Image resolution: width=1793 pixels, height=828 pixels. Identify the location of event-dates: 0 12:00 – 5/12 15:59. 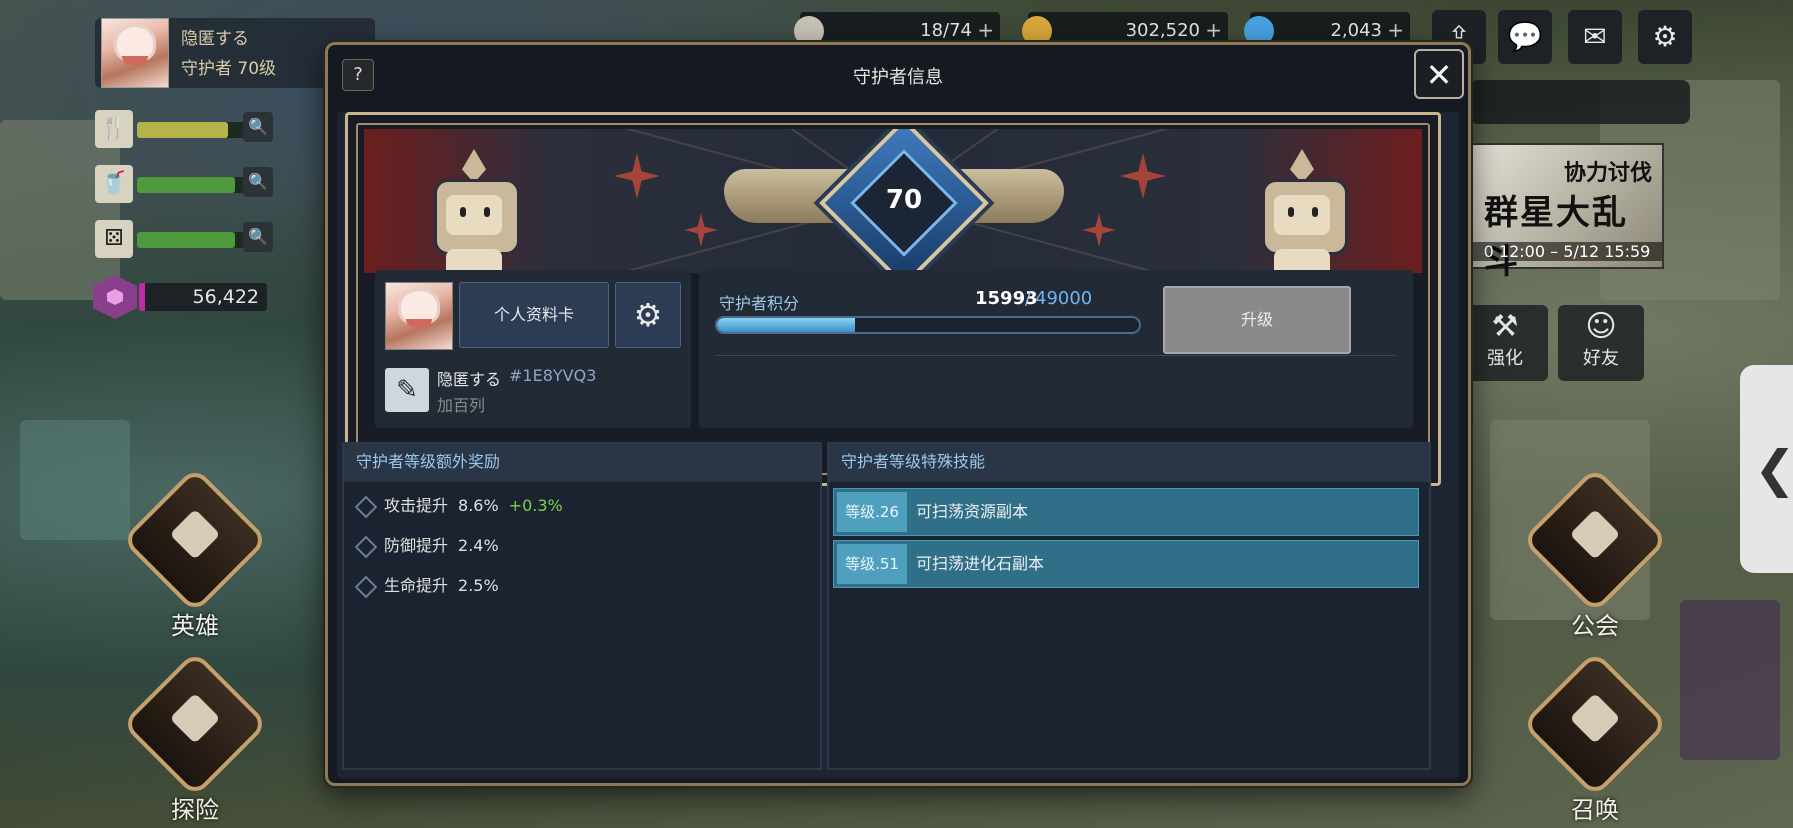
(1567, 251).